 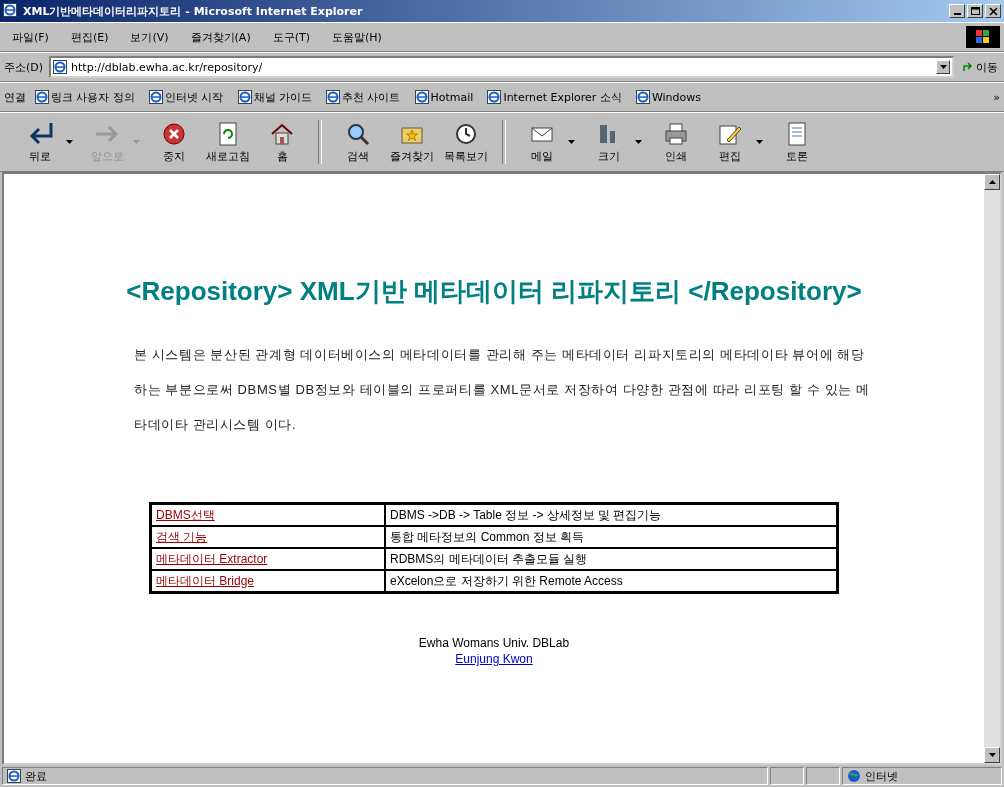 I want to click on menu-item: 도구(T), so click(x=291, y=37).